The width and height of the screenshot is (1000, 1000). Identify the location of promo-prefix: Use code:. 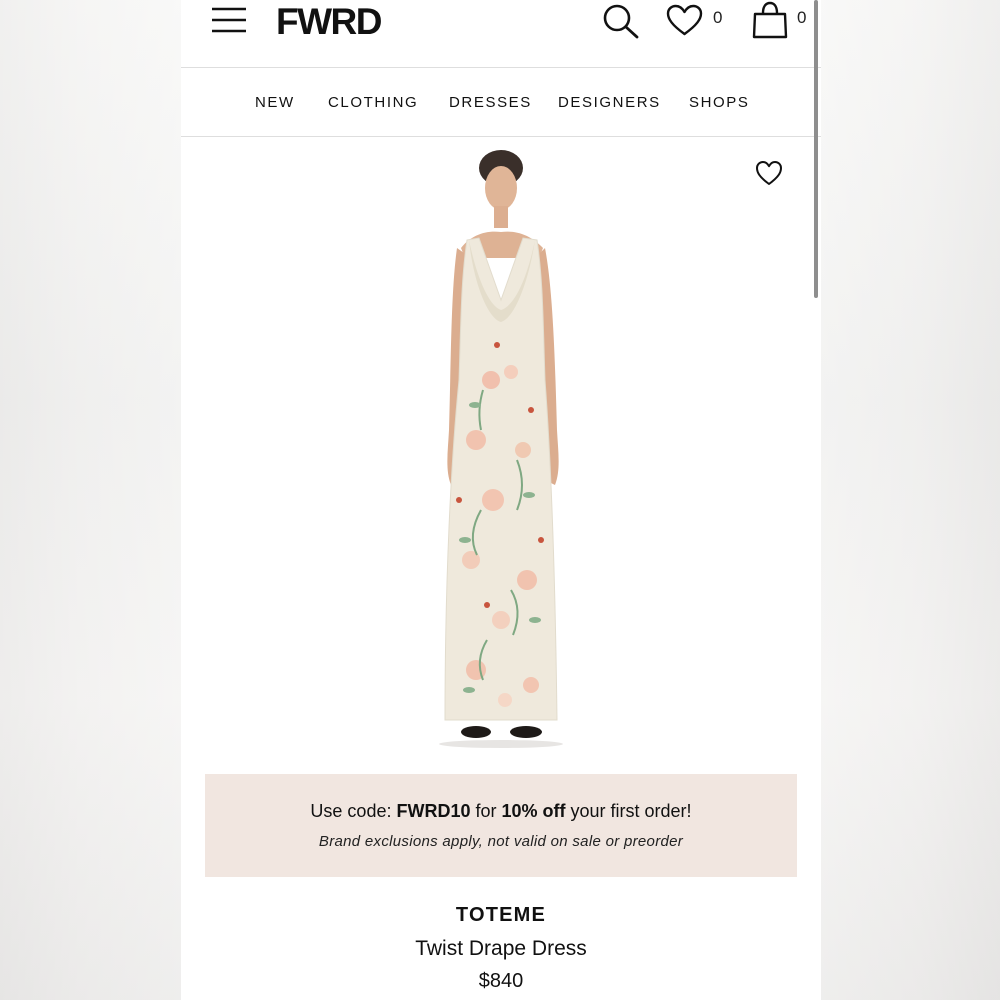
(353, 811).